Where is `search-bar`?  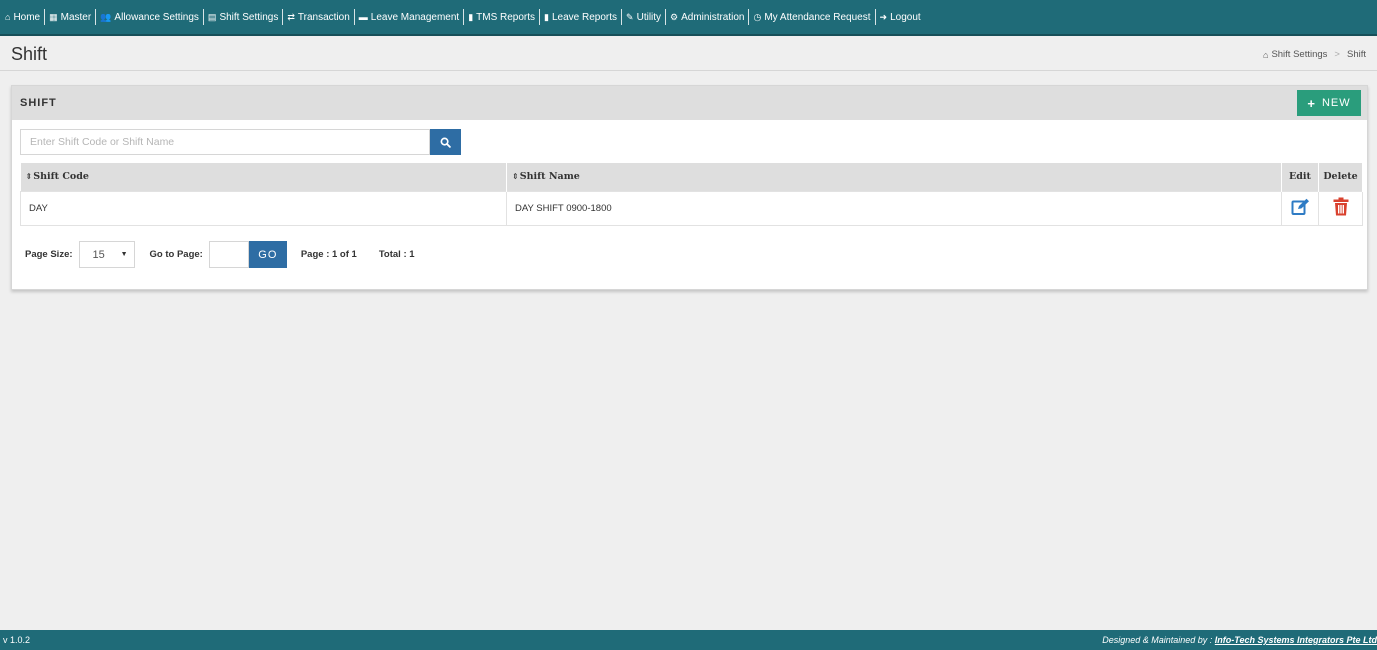
search-bar is located at coordinates (240, 142).